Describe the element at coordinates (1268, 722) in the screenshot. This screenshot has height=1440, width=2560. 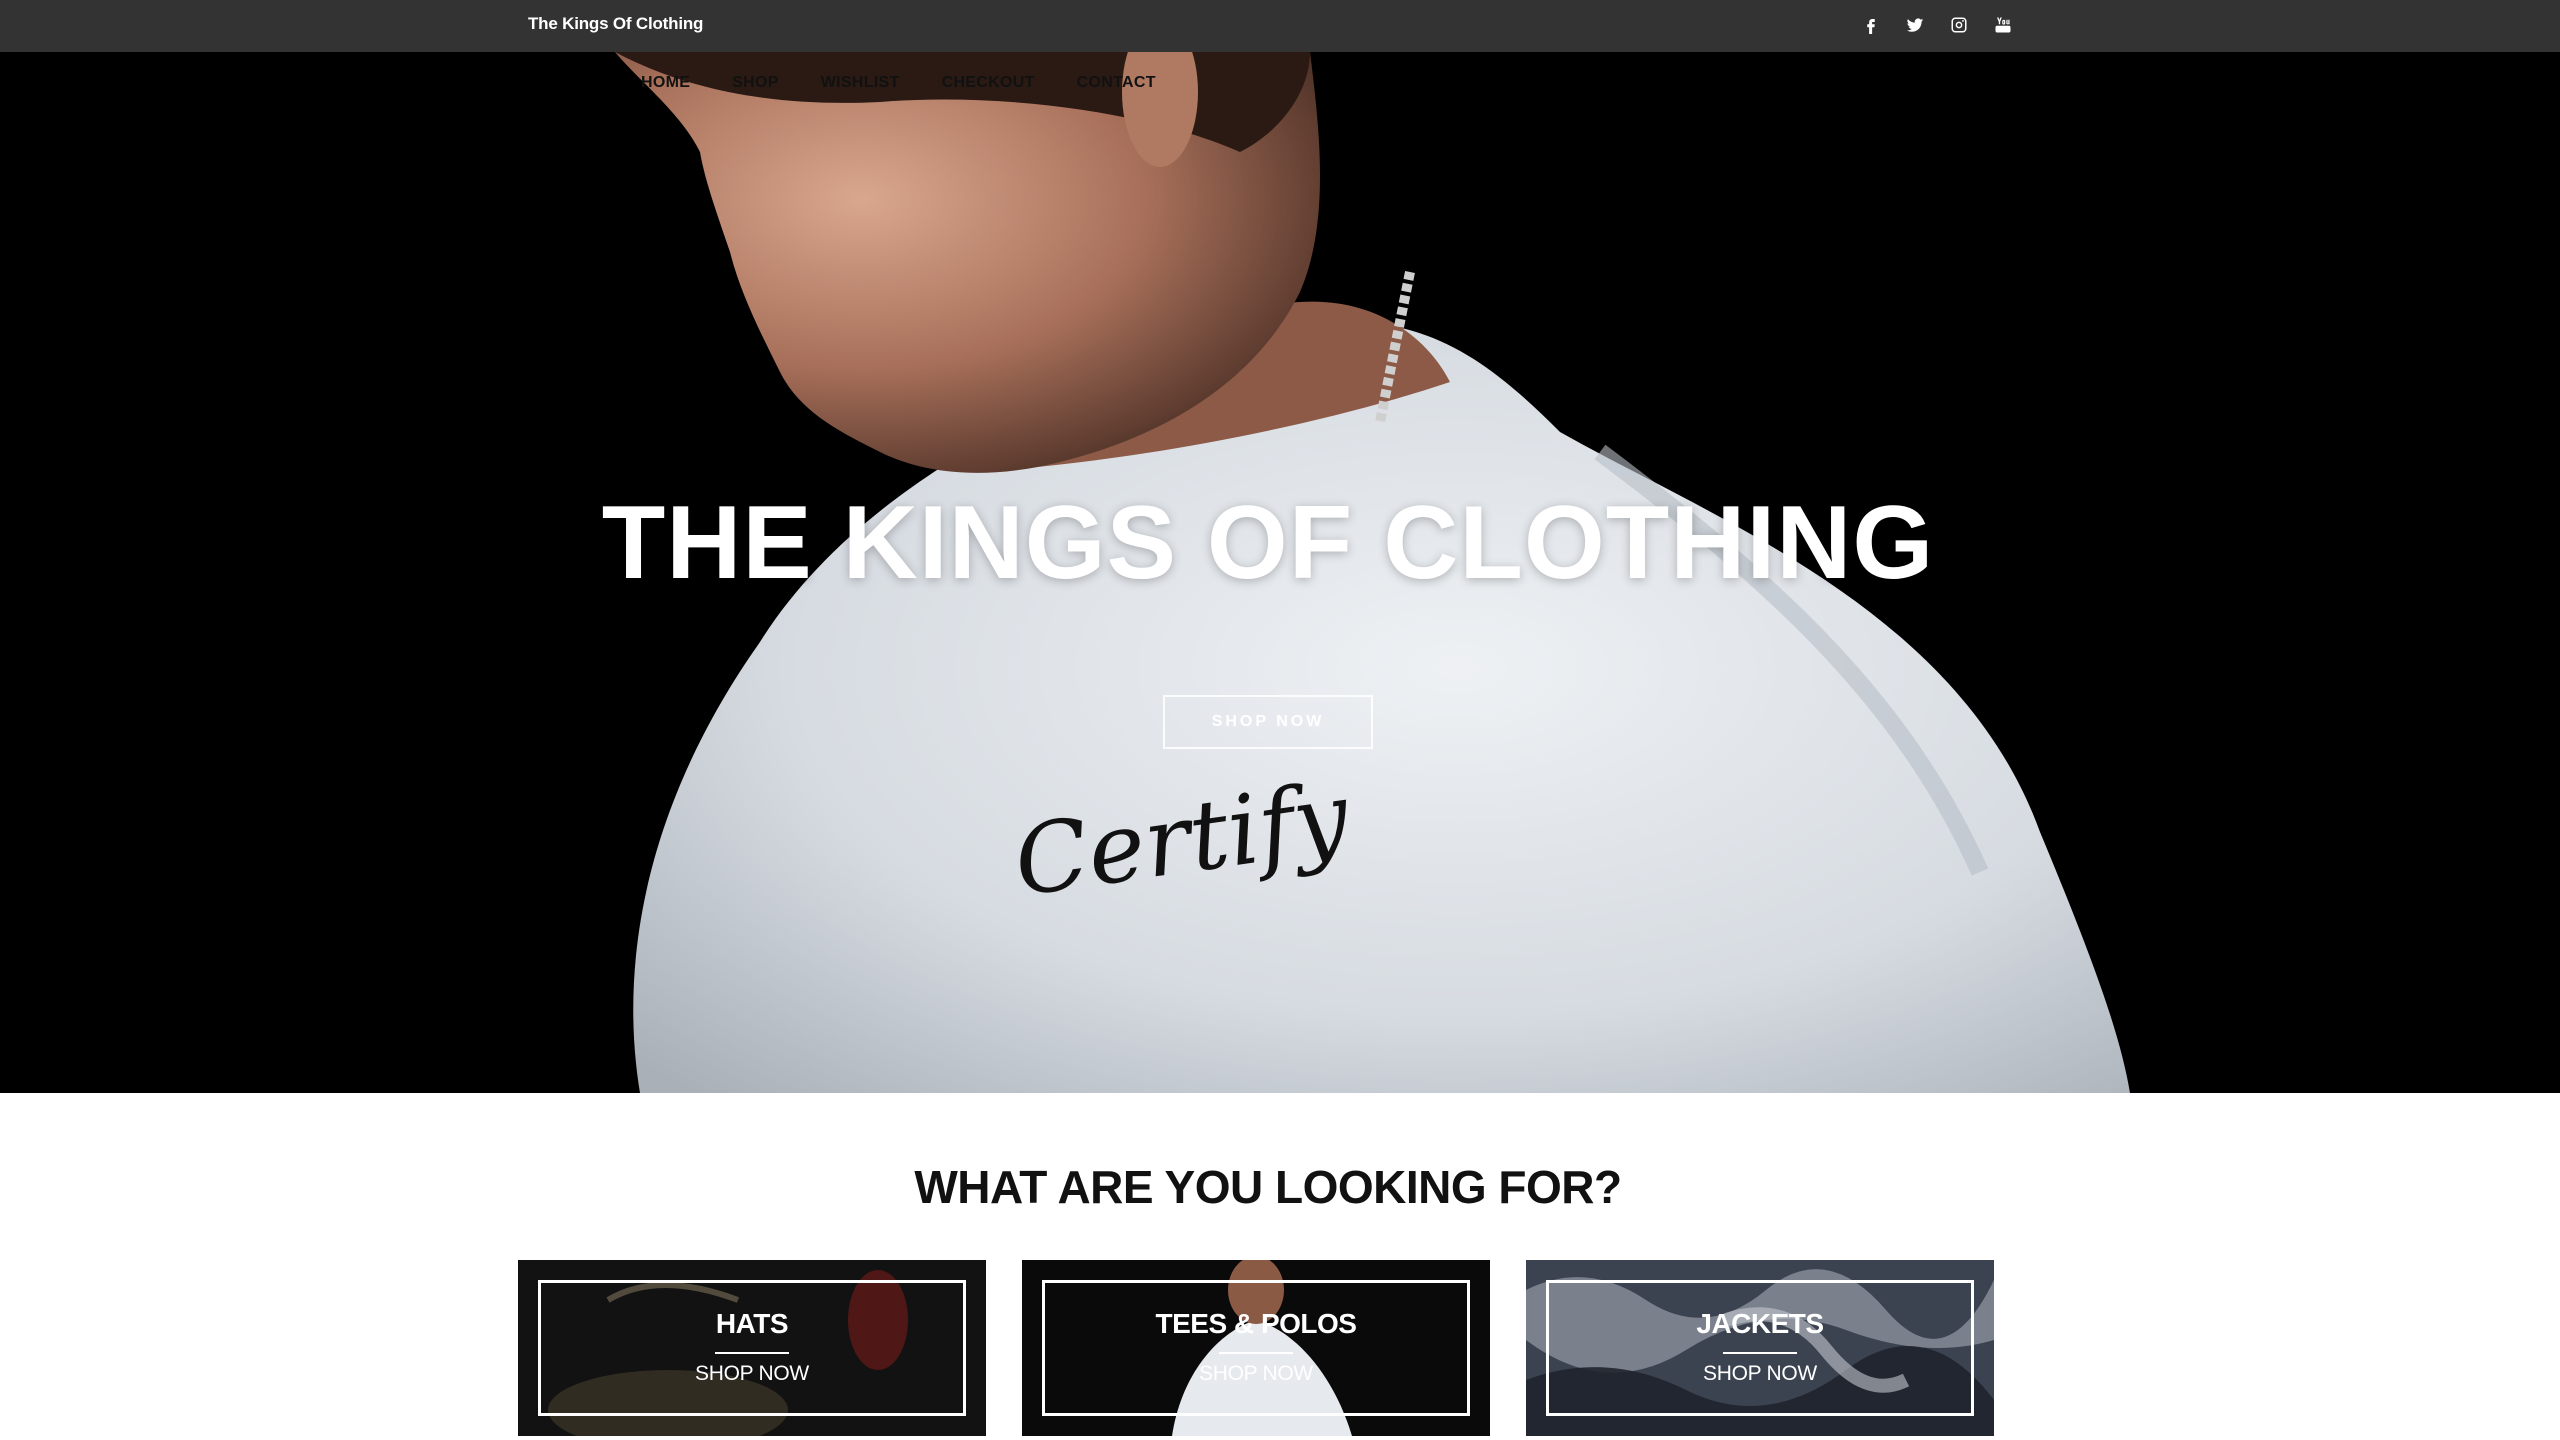
I see `hero-shop-now-button: SHOP NOW` at that location.